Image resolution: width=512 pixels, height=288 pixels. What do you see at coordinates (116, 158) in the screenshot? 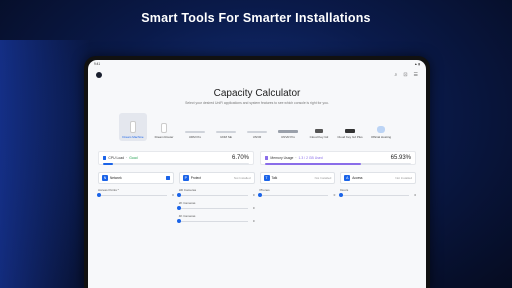
I see `cpu-label-text: CPU Load` at bounding box center [116, 158].